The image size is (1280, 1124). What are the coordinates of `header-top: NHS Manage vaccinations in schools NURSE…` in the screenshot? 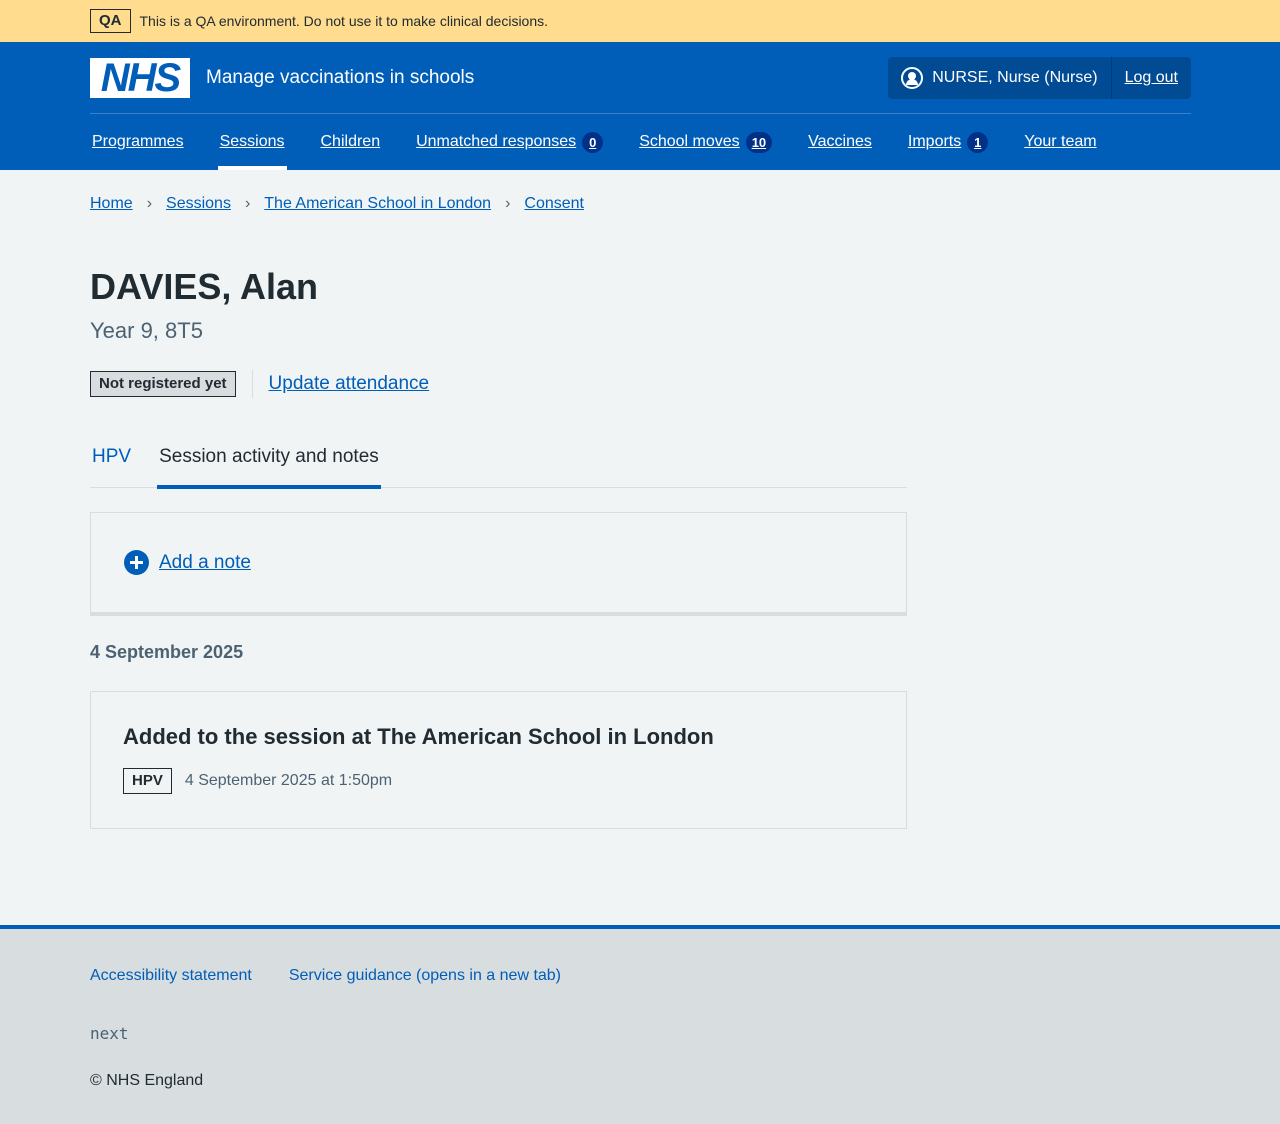 It's located at (640, 78).